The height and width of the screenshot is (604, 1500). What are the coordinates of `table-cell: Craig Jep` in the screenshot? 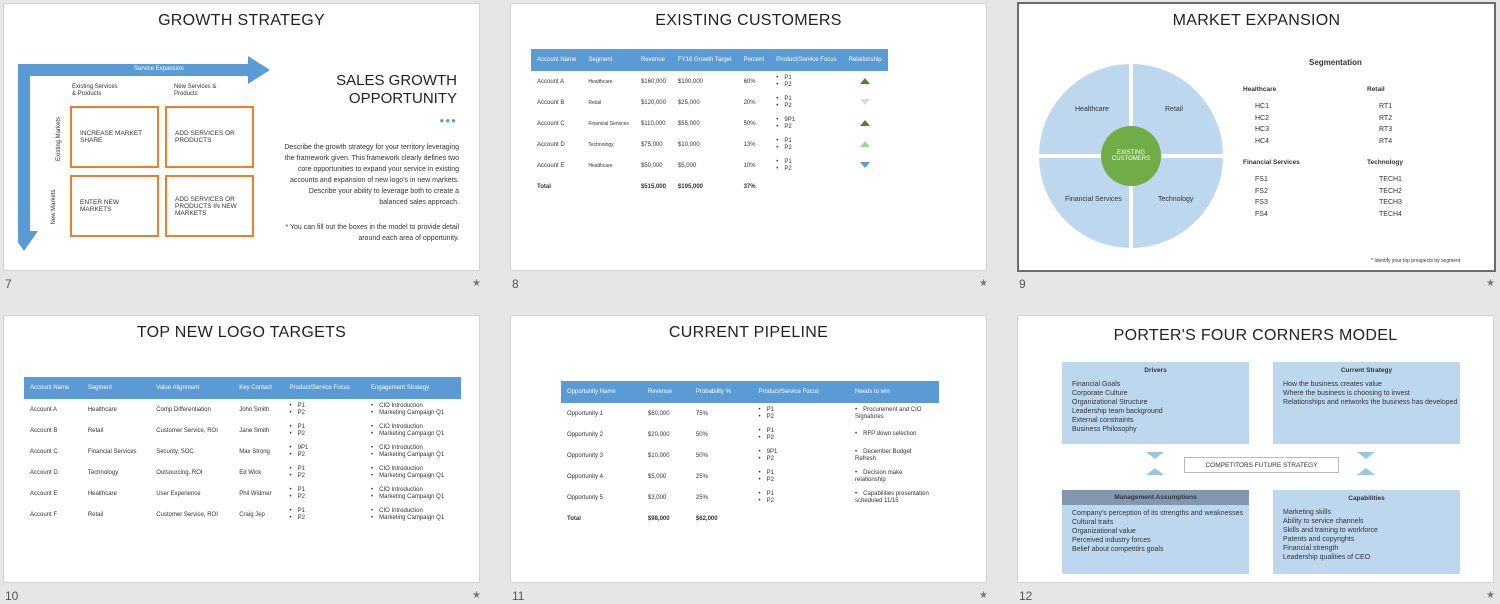 It's located at (252, 514).